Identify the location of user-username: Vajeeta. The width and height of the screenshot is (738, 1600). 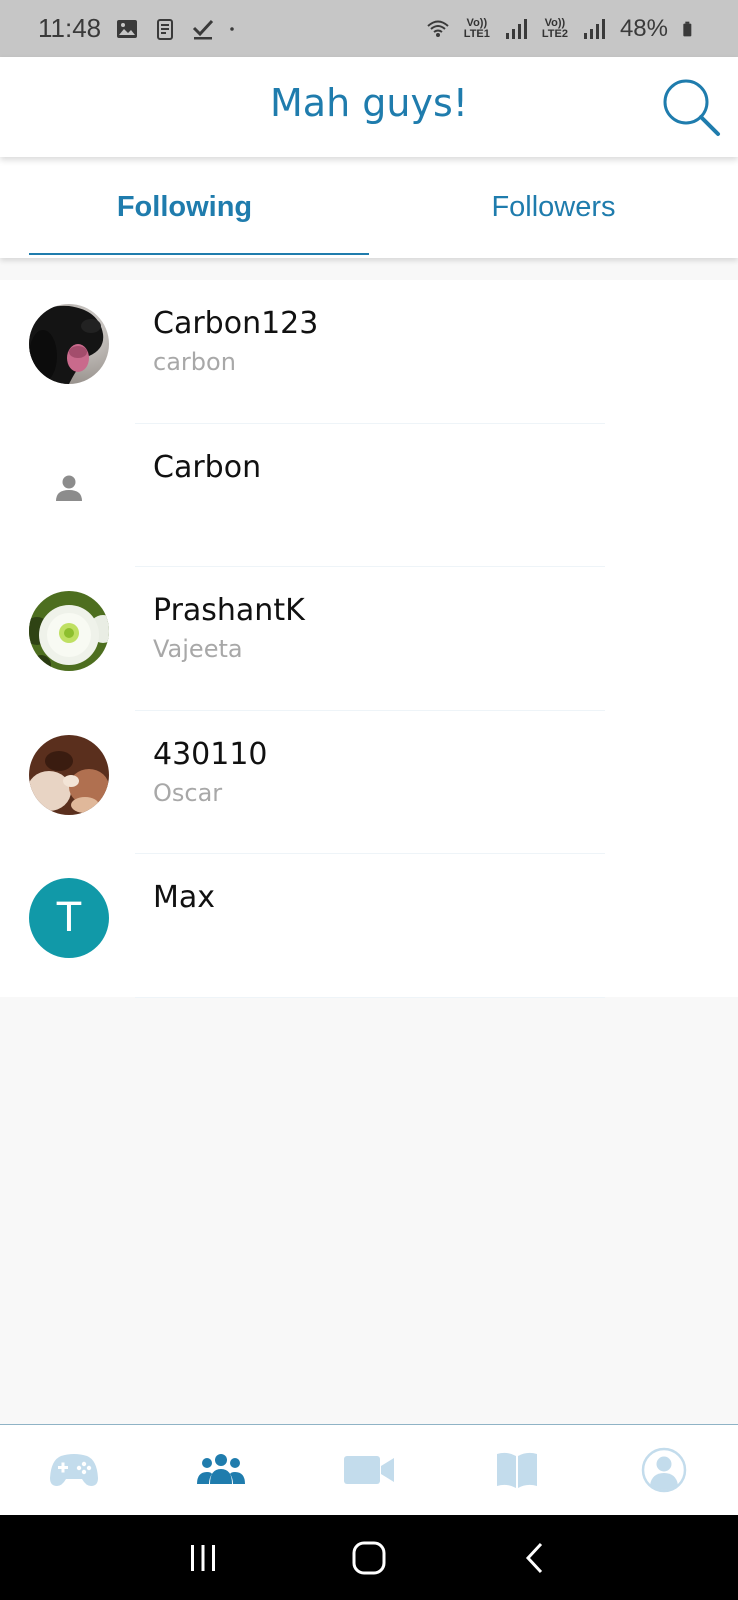
(198, 649).